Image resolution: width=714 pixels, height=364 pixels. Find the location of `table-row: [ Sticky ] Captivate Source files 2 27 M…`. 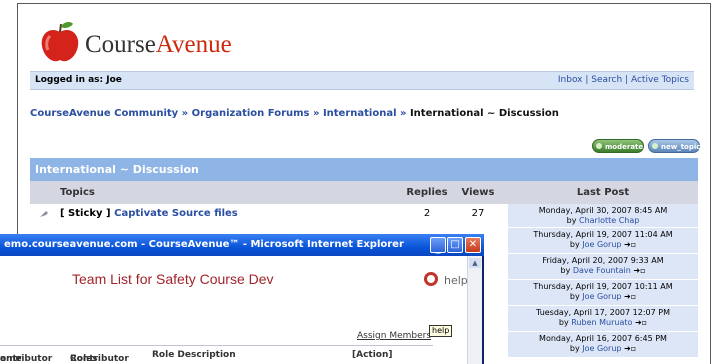

table-row: [ Sticky ] Captivate Source files 2 27 M… is located at coordinates (364, 216).